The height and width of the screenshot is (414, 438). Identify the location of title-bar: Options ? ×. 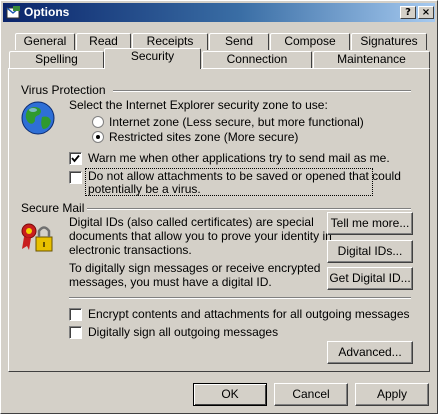
(219, 12).